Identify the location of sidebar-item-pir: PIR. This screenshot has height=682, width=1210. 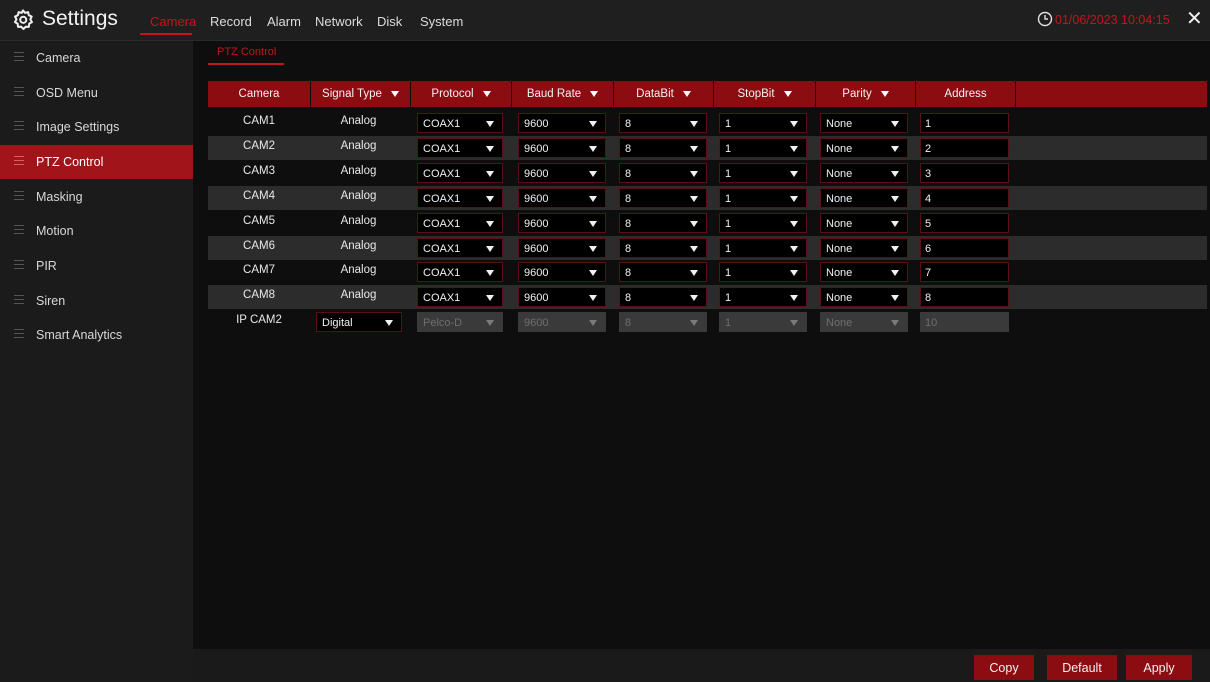
(96, 266).